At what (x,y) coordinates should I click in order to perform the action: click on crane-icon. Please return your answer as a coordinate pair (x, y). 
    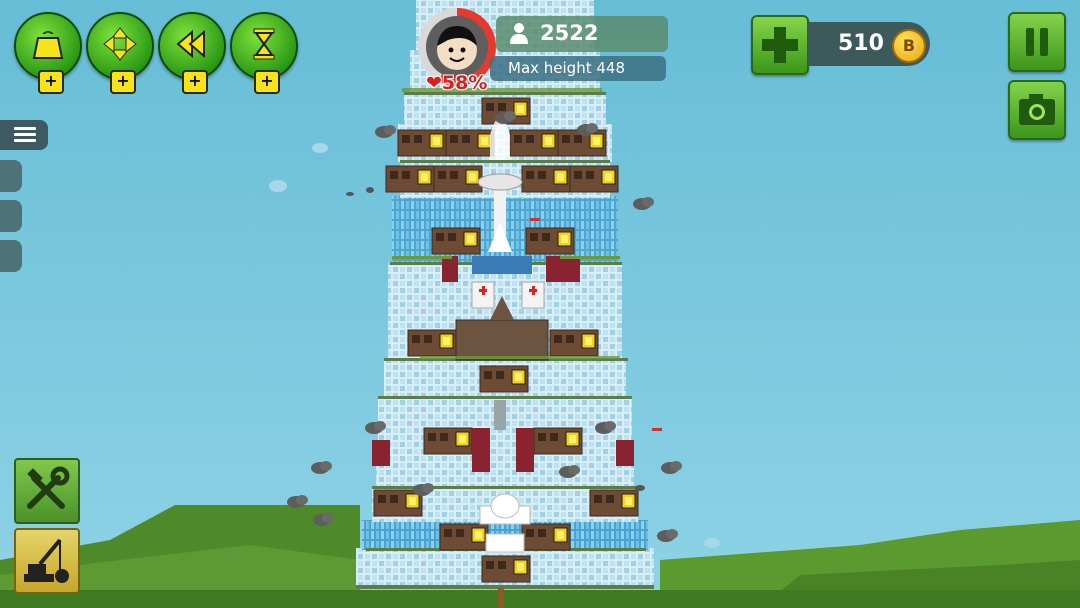
    Looking at the image, I should click on (46, 560).